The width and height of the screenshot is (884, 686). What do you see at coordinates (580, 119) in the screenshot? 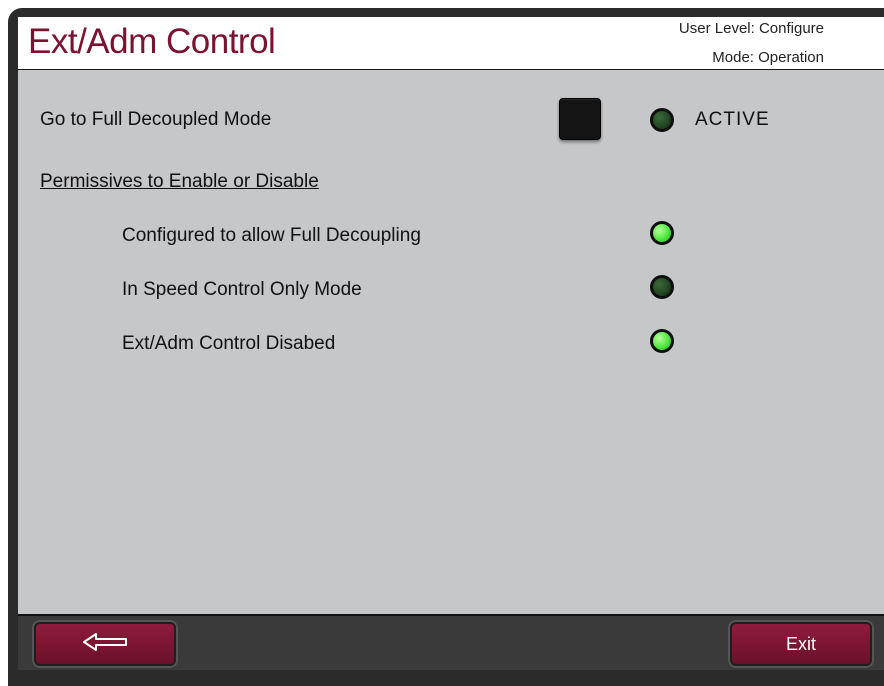
I see `decoupled-mode-button` at bounding box center [580, 119].